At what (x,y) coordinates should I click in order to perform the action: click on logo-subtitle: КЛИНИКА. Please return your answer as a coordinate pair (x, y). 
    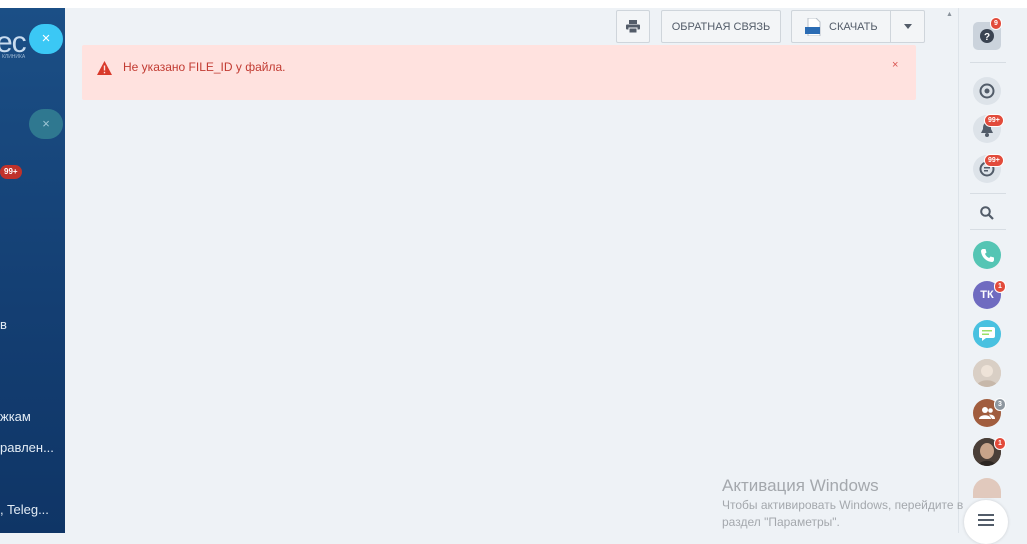
    Looking at the image, I should click on (14, 57).